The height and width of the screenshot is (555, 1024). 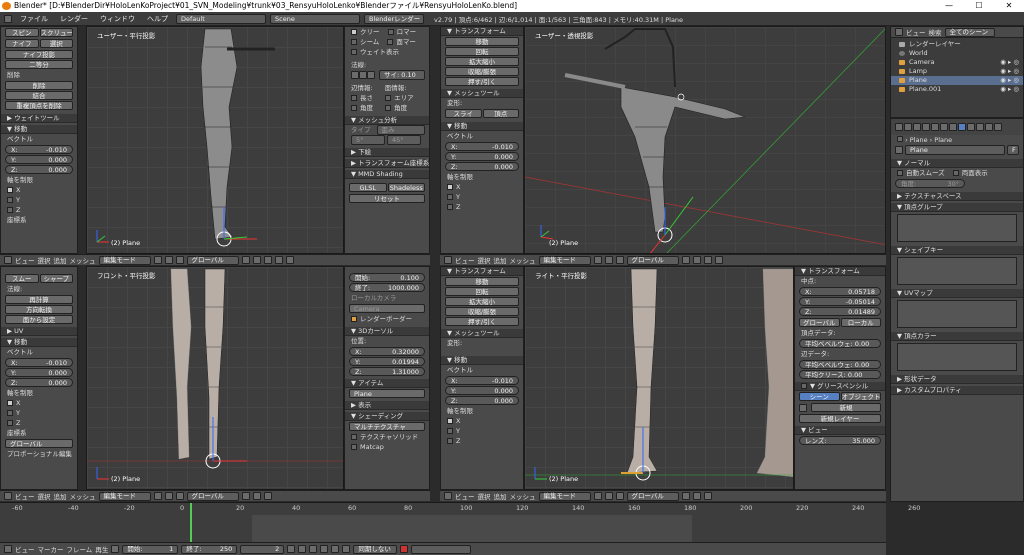 I want to click on local-button: ローカル, so click(x=860, y=322).